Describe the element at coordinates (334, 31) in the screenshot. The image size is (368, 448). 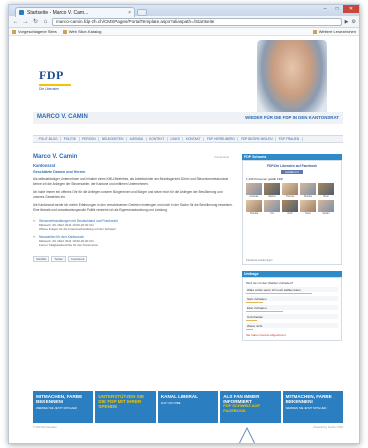
I see `other-bookmarks: Weitere Lesezeichen` at that location.